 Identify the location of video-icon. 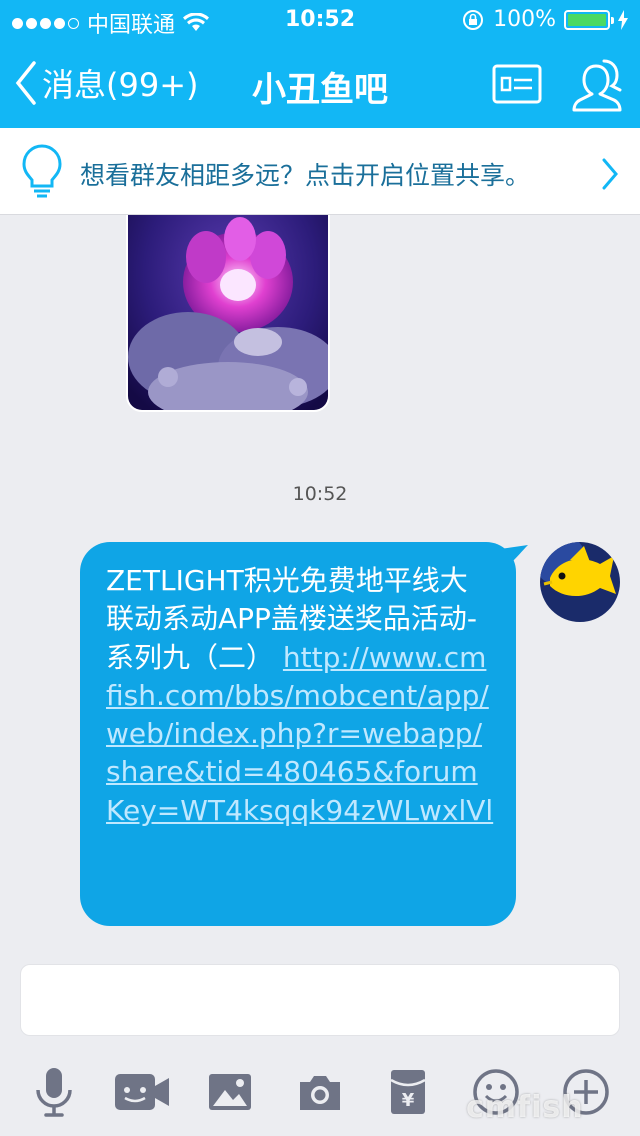
(142, 1092).